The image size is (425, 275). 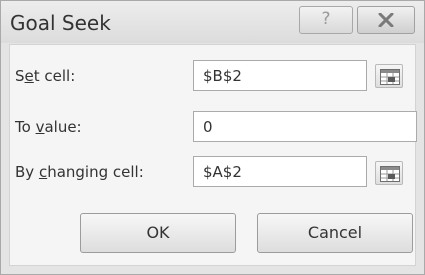 I want to click on by-changing-cell-label: By changing cell:, so click(x=79, y=172).